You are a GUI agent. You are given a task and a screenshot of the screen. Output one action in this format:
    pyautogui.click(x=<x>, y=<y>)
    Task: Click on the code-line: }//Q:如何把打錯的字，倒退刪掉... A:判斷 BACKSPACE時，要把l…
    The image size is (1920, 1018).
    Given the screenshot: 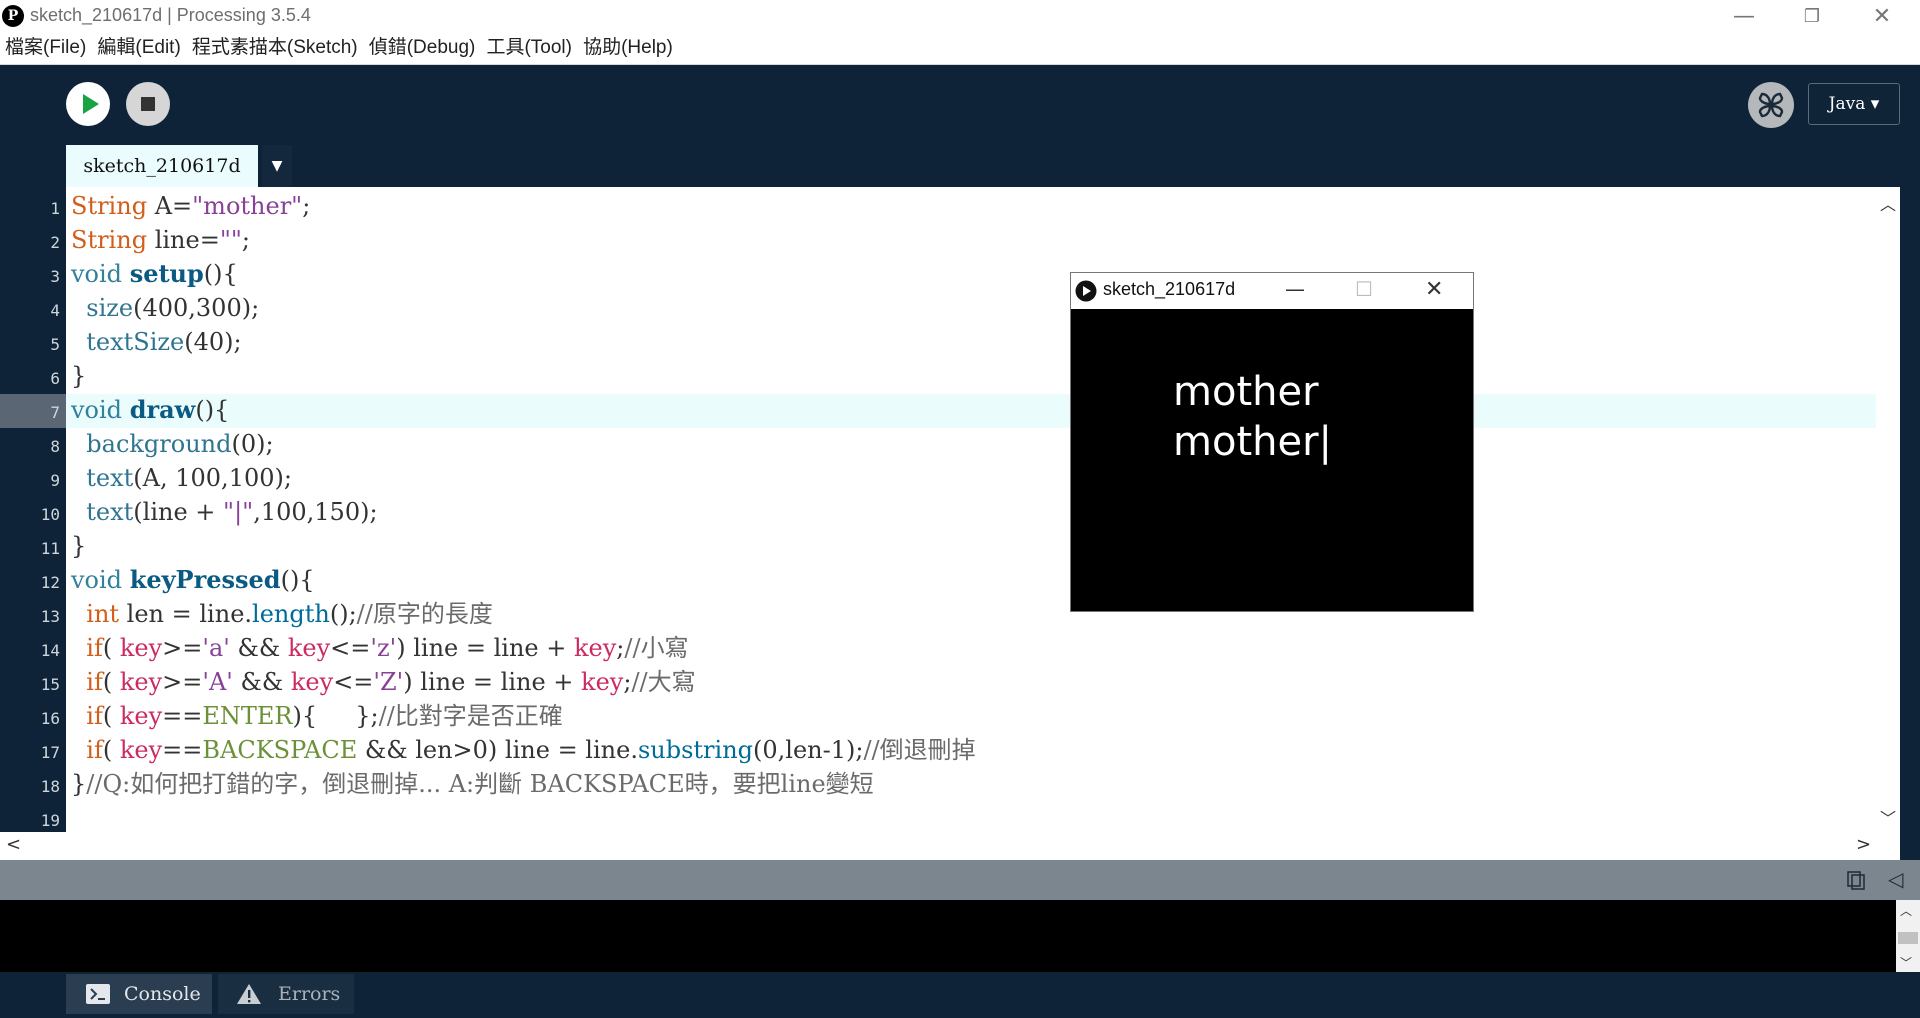 What is the action you would take?
    pyautogui.click(x=472, y=784)
    